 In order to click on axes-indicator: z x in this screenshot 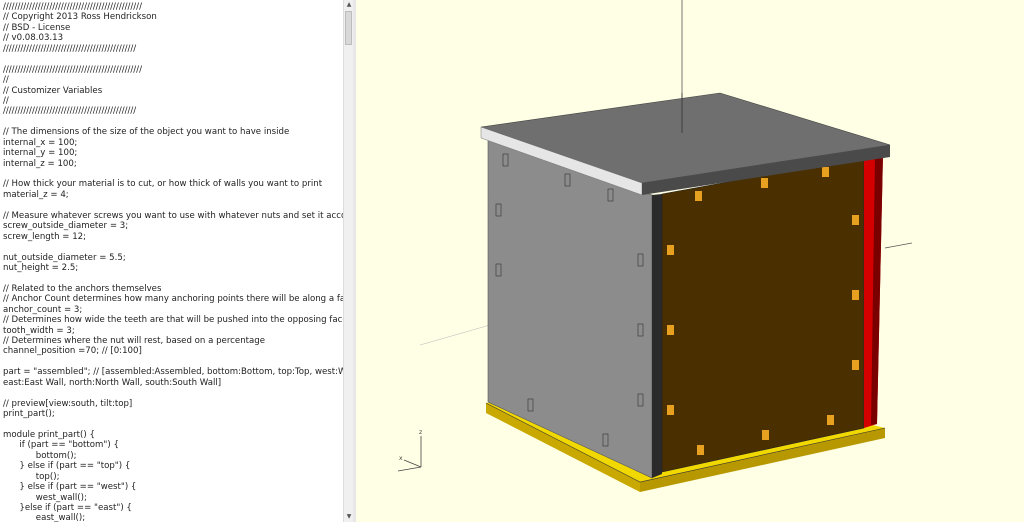, I will do `click(409, 450)`.